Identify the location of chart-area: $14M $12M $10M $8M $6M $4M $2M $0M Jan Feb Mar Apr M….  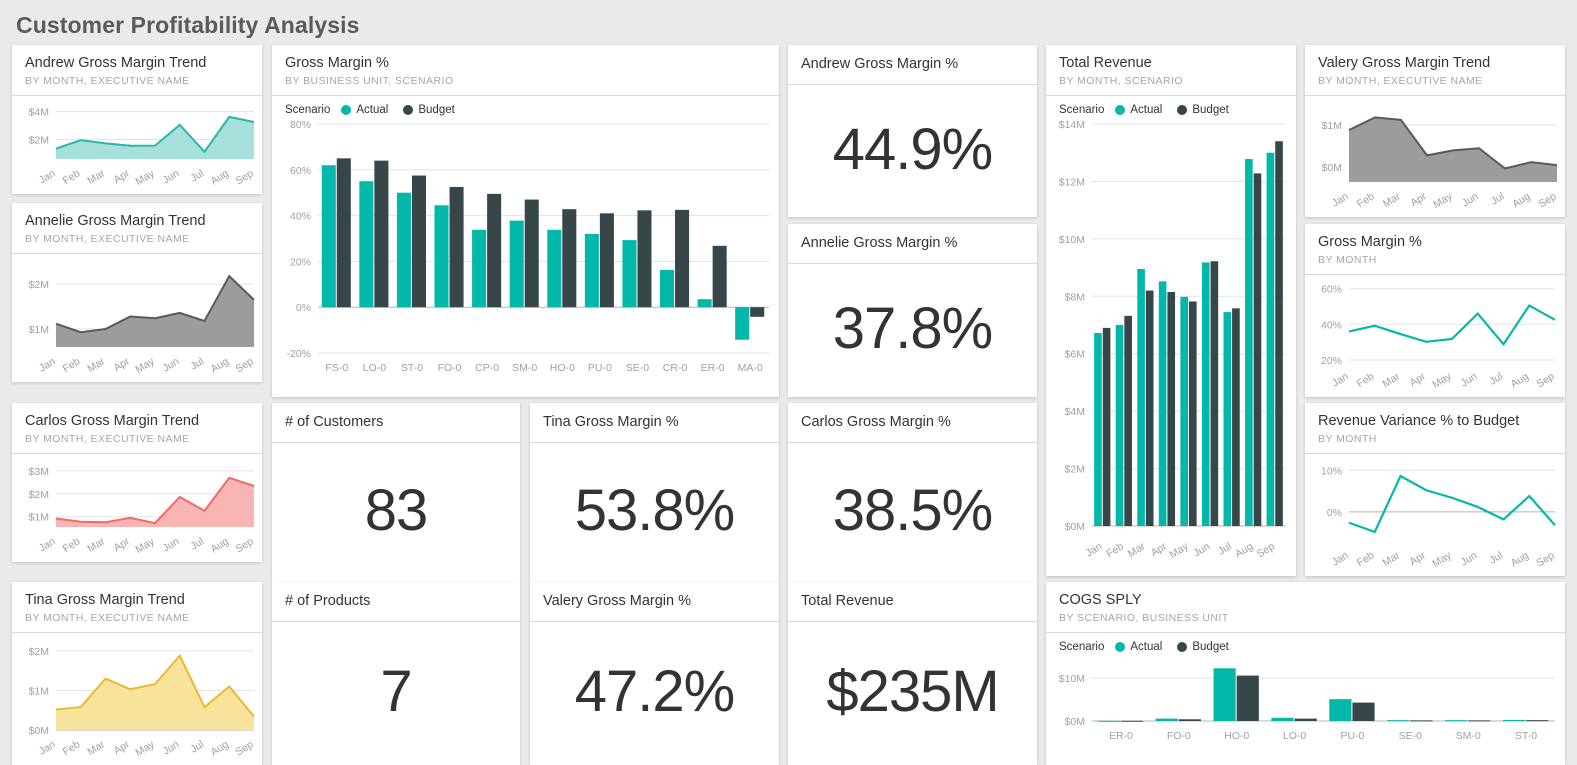
(1171, 338).